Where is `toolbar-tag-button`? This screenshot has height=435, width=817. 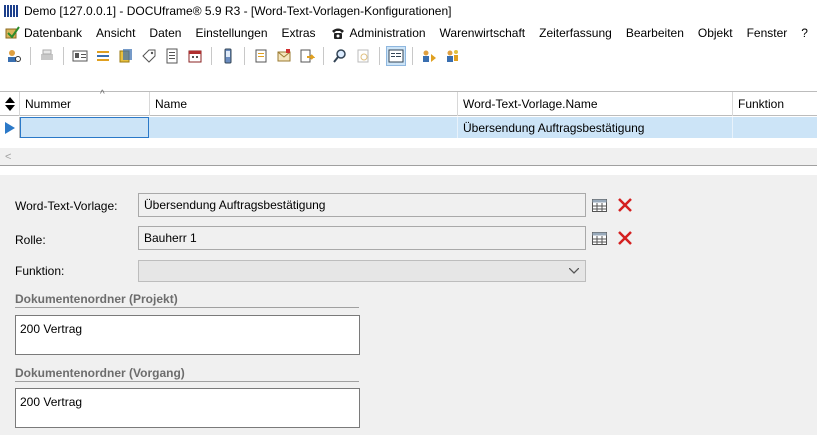
toolbar-tag-button is located at coordinates (149, 56).